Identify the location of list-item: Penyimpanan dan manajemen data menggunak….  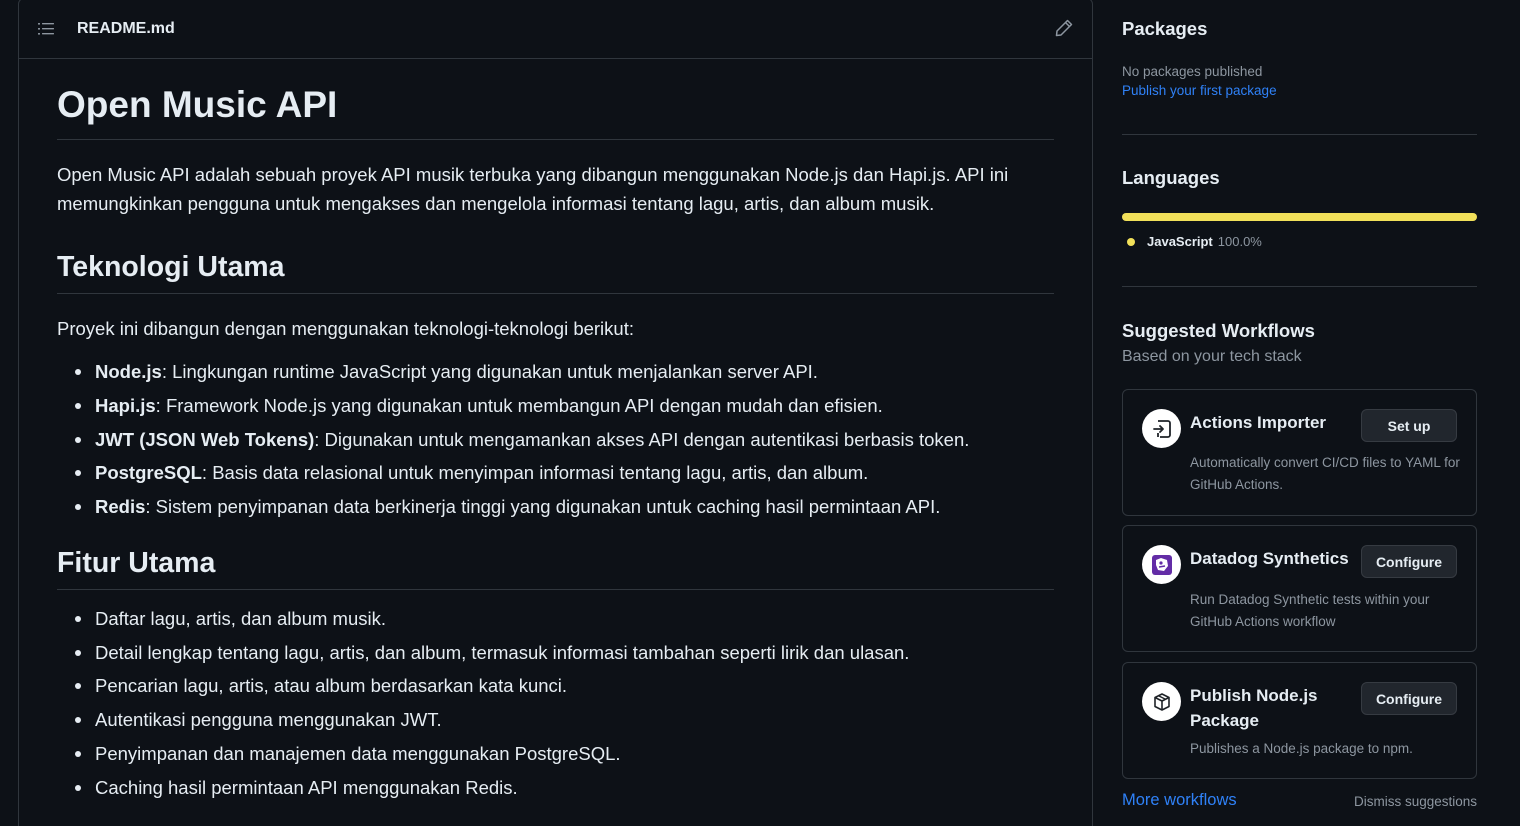
(555, 754).